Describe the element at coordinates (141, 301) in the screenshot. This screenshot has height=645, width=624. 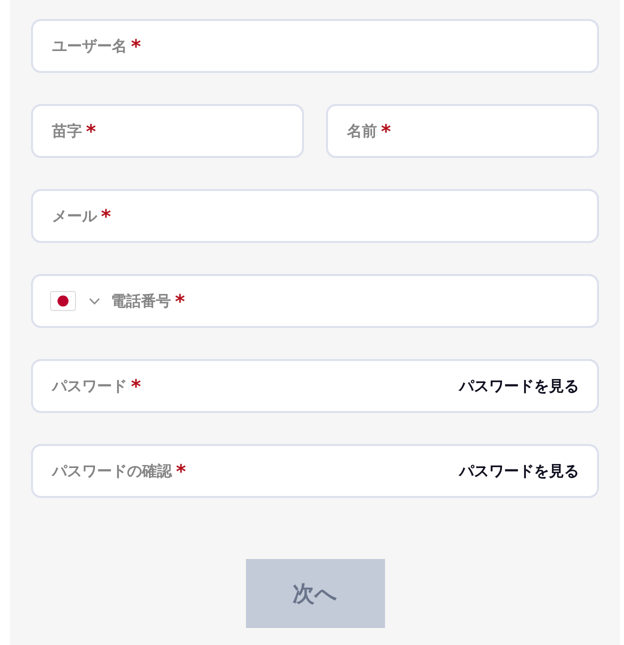
I see `field-label: 電話番号` at that location.